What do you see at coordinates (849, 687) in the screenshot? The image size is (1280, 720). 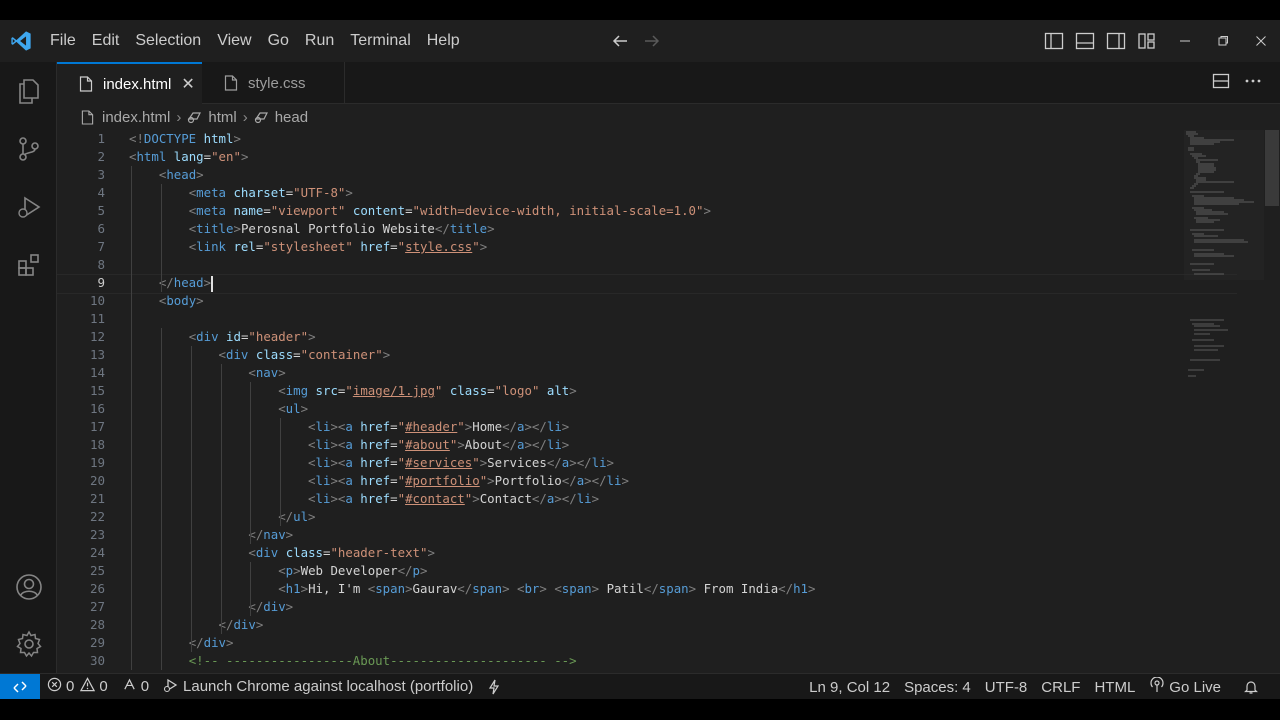 I see `cursor-position: Ln 9, Col 12` at bounding box center [849, 687].